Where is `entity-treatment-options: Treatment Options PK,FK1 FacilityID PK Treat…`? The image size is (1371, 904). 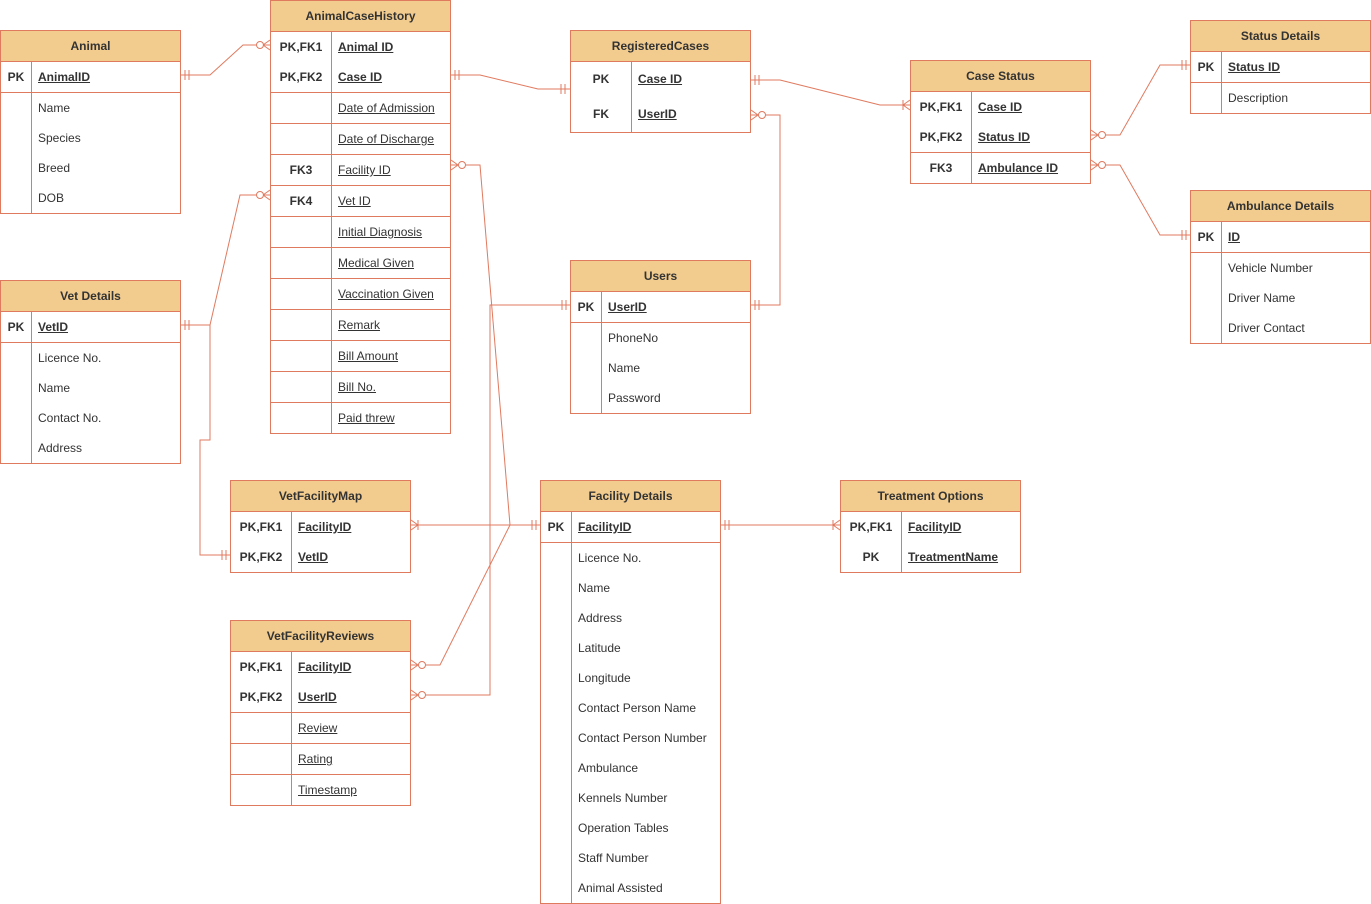
entity-treatment-options: Treatment Options PK,FK1 FacilityID PK Treat… is located at coordinates (930, 526).